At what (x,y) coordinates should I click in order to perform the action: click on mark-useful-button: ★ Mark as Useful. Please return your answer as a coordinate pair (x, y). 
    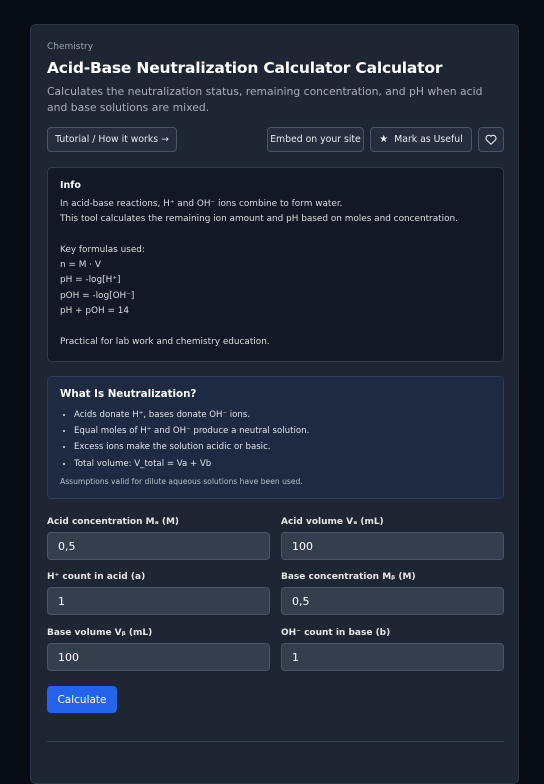
    Looking at the image, I should click on (421, 139).